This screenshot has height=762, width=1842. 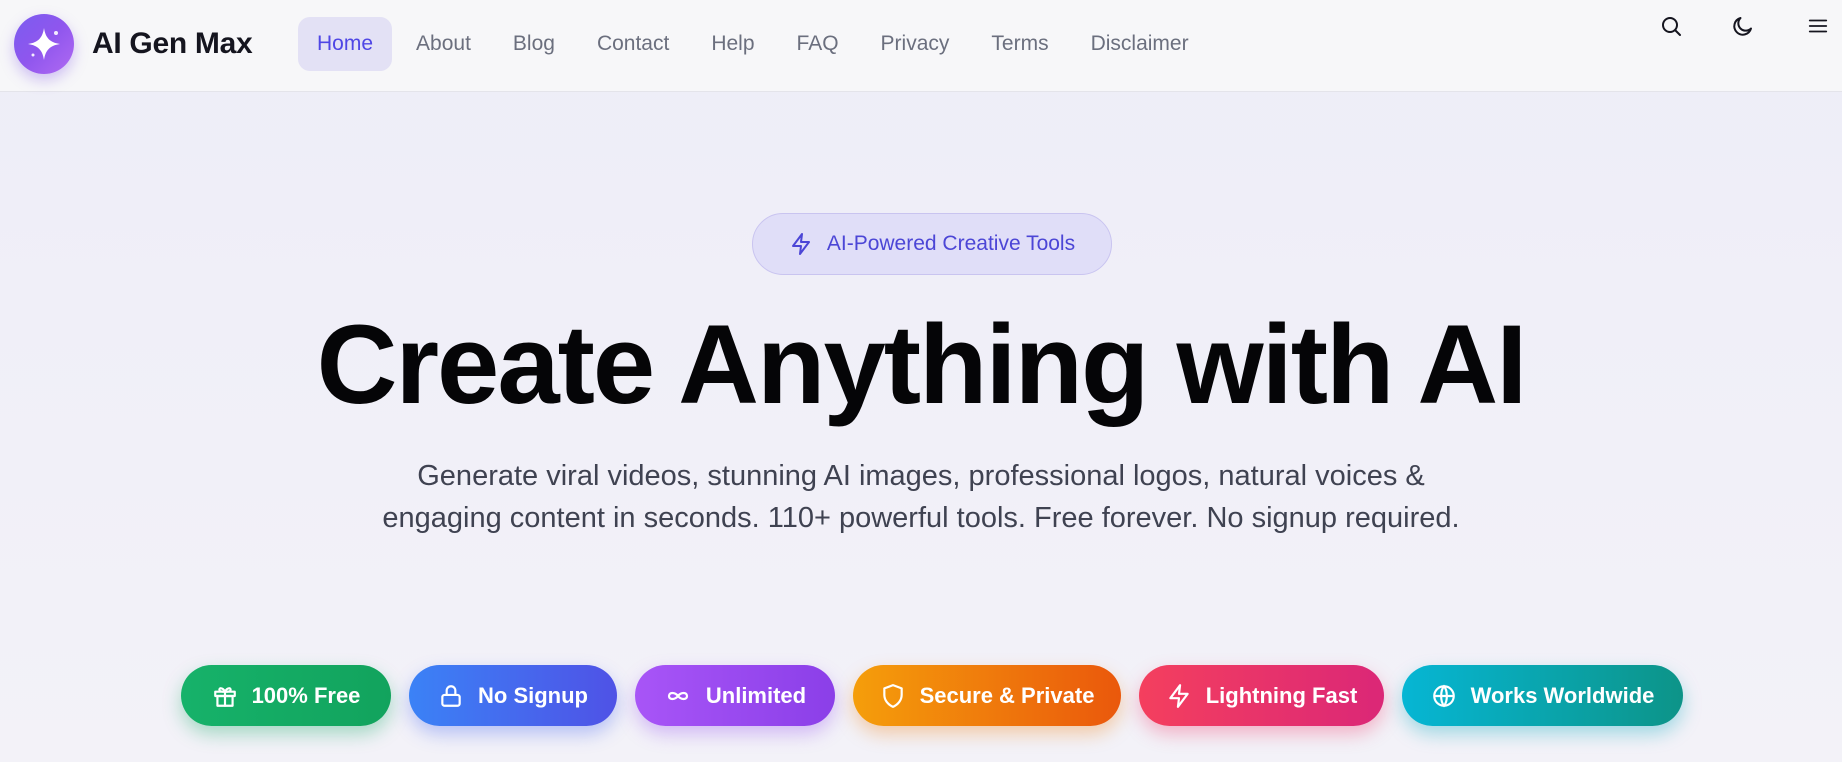 What do you see at coordinates (1443, 695) in the screenshot?
I see `globe-icon` at bounding box center [1443, 695].